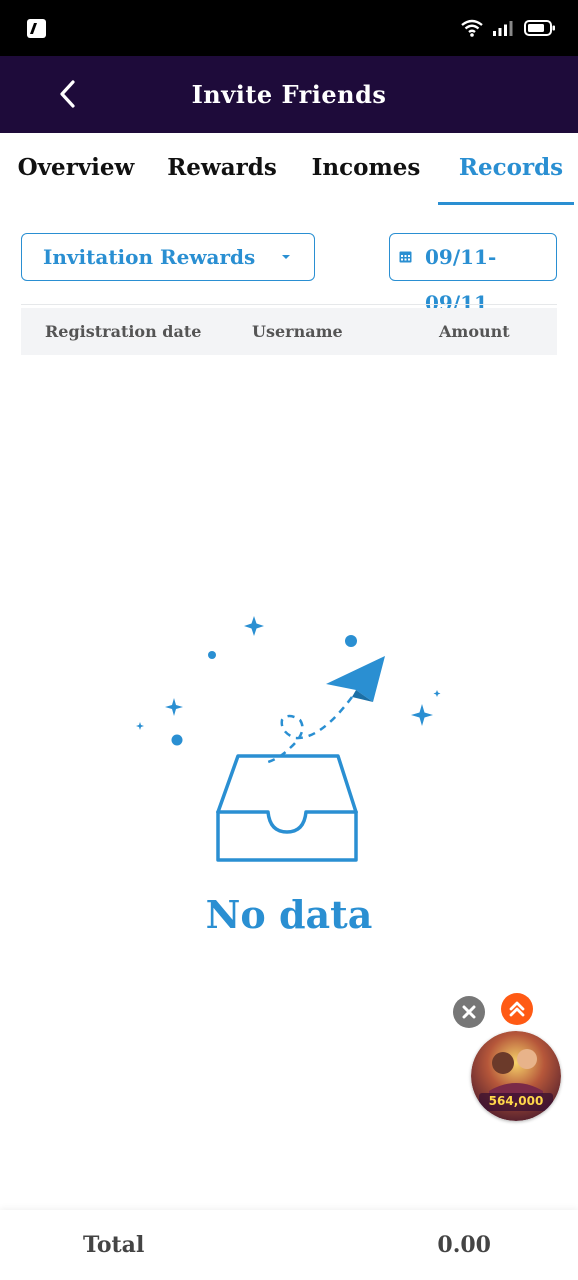  Describe the element at coordinates (506, 203) in the screenshot. I see `active-tab-indicator` at that location.